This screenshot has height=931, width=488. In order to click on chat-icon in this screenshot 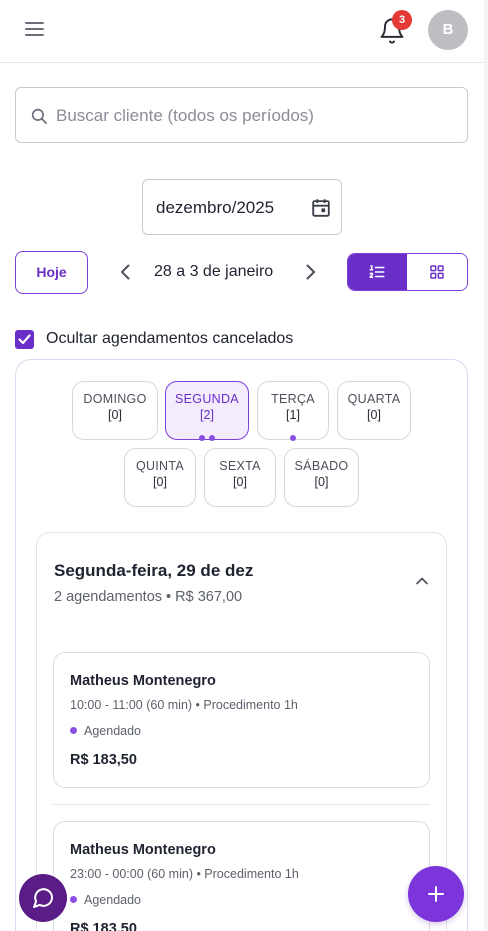, I will do `click(43, 898)`.